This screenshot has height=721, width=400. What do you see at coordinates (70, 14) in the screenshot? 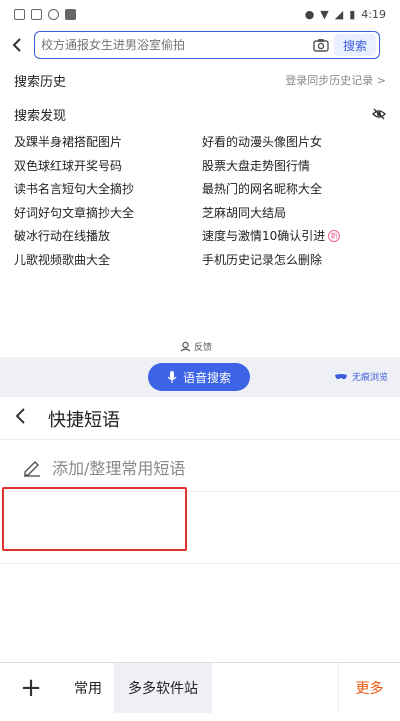
I see `app-icon` at bounding box center [70, 14].